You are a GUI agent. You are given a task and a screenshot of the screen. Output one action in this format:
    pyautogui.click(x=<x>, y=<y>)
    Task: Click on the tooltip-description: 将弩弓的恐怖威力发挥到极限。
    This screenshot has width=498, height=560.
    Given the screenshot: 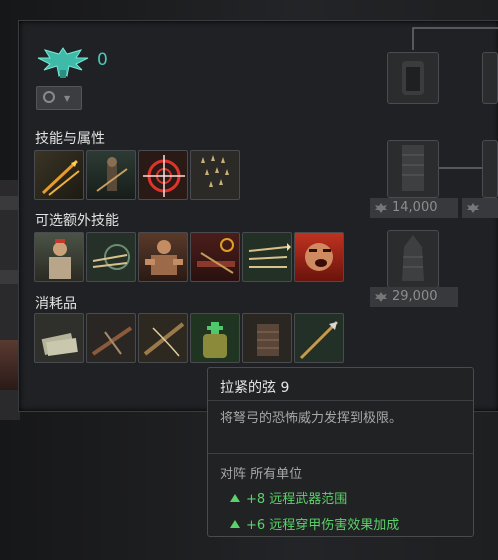 What is the action you would take?
    pyautogui.click(x=311, y=418)
    